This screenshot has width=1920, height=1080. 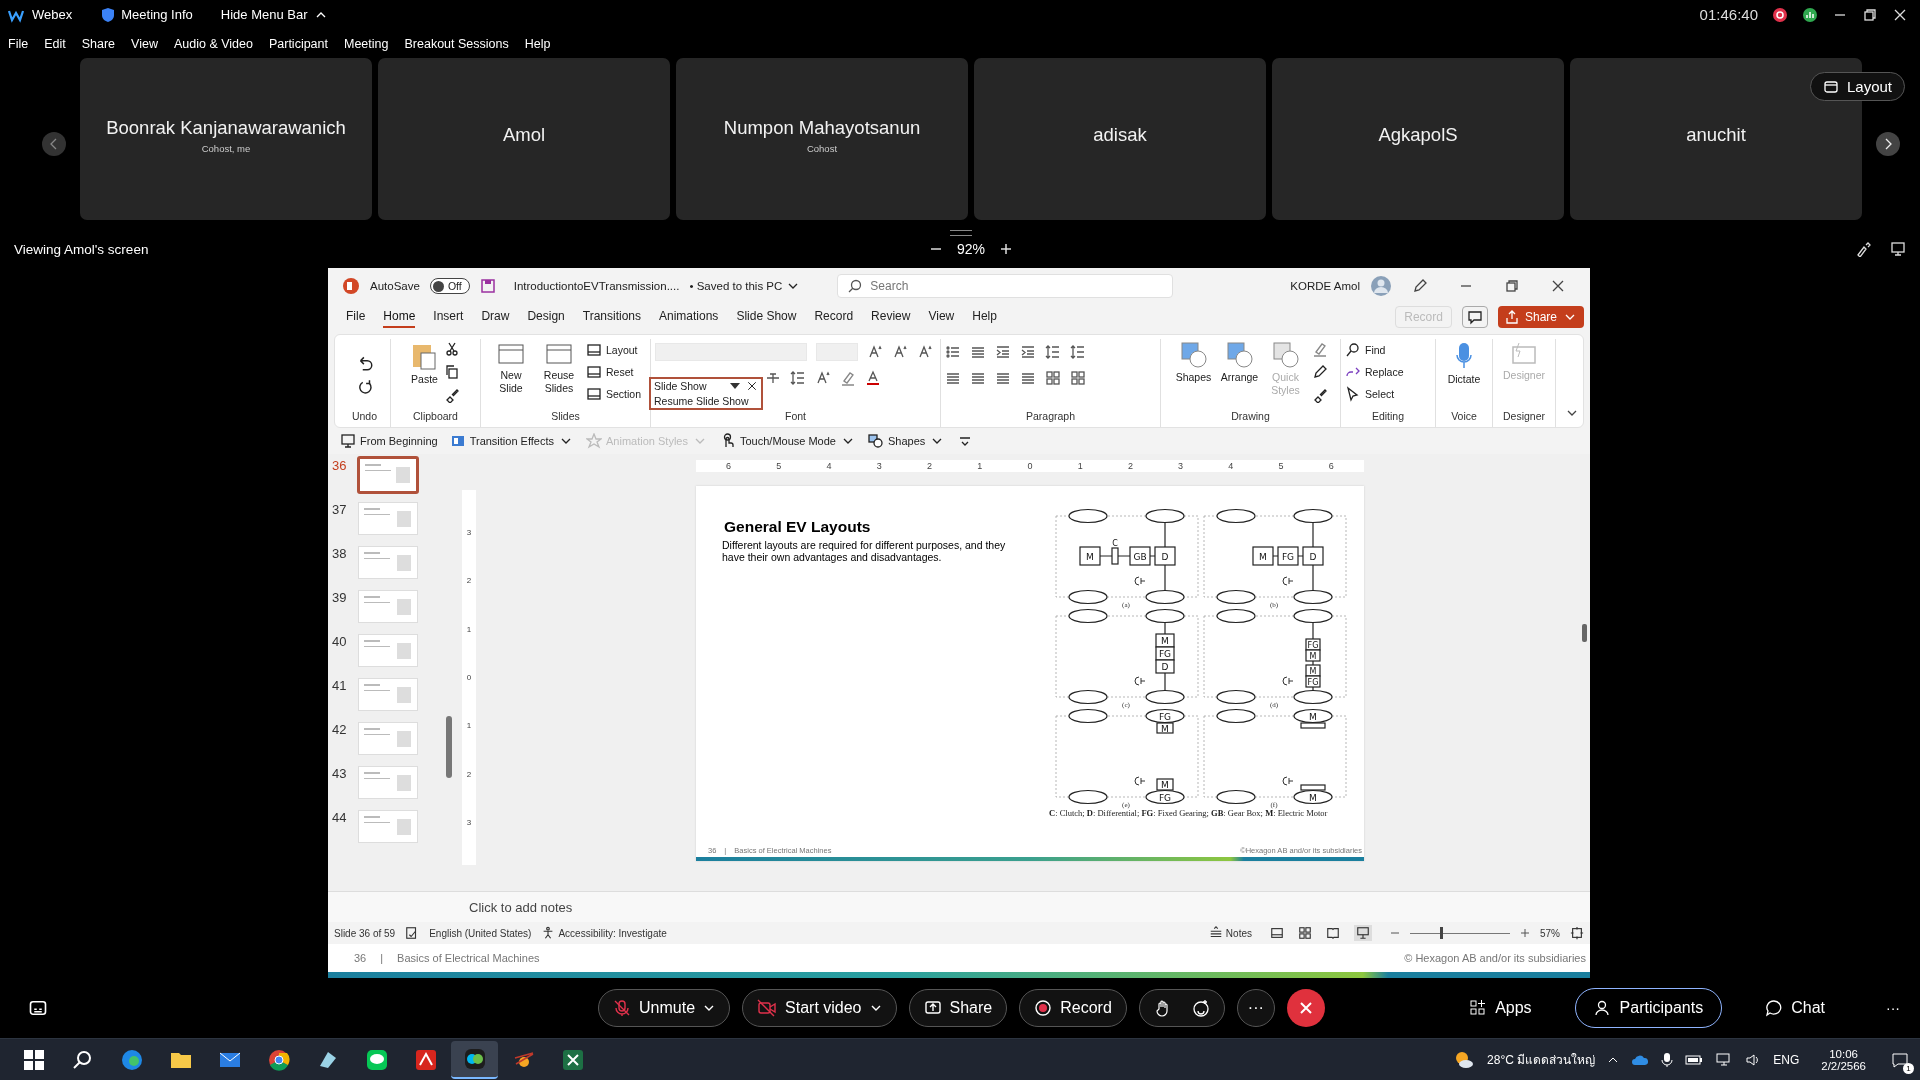 What do you see at coordinates (144, 43) in the screenshot?
I see `menu-item: View` at bounding box center [144, 43].